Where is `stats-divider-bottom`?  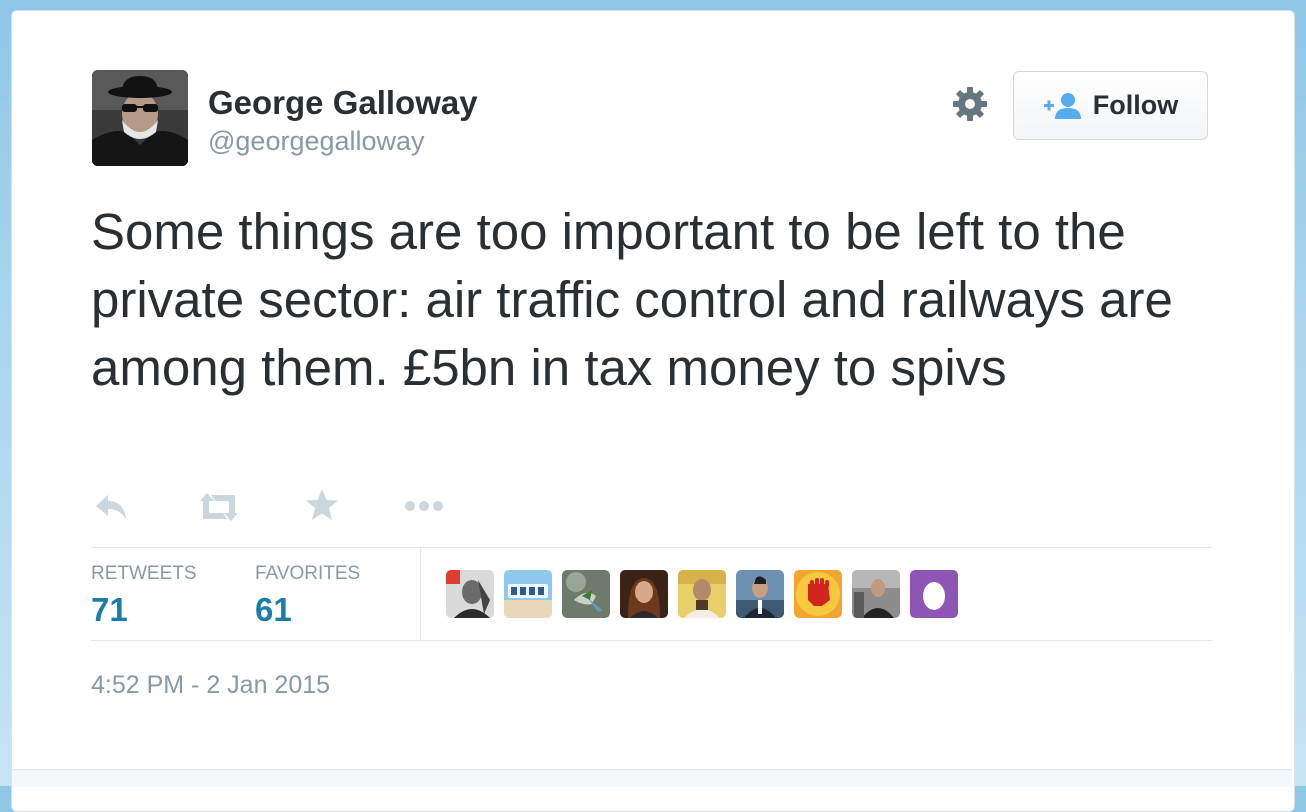 stats-divider-bottom is located at coordinates (651, 640).